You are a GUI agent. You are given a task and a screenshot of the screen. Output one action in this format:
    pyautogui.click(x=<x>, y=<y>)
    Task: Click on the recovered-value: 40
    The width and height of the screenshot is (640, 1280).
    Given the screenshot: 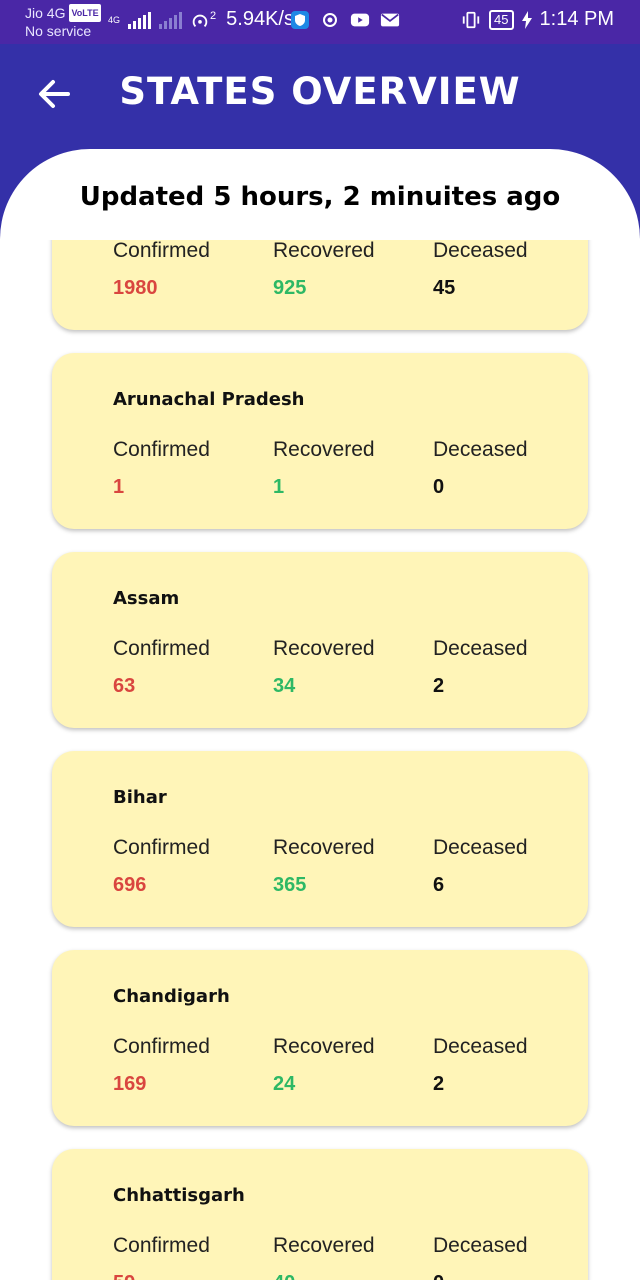 What is the action you would take?
    pyautogui.click(x=324, y=1276)
    